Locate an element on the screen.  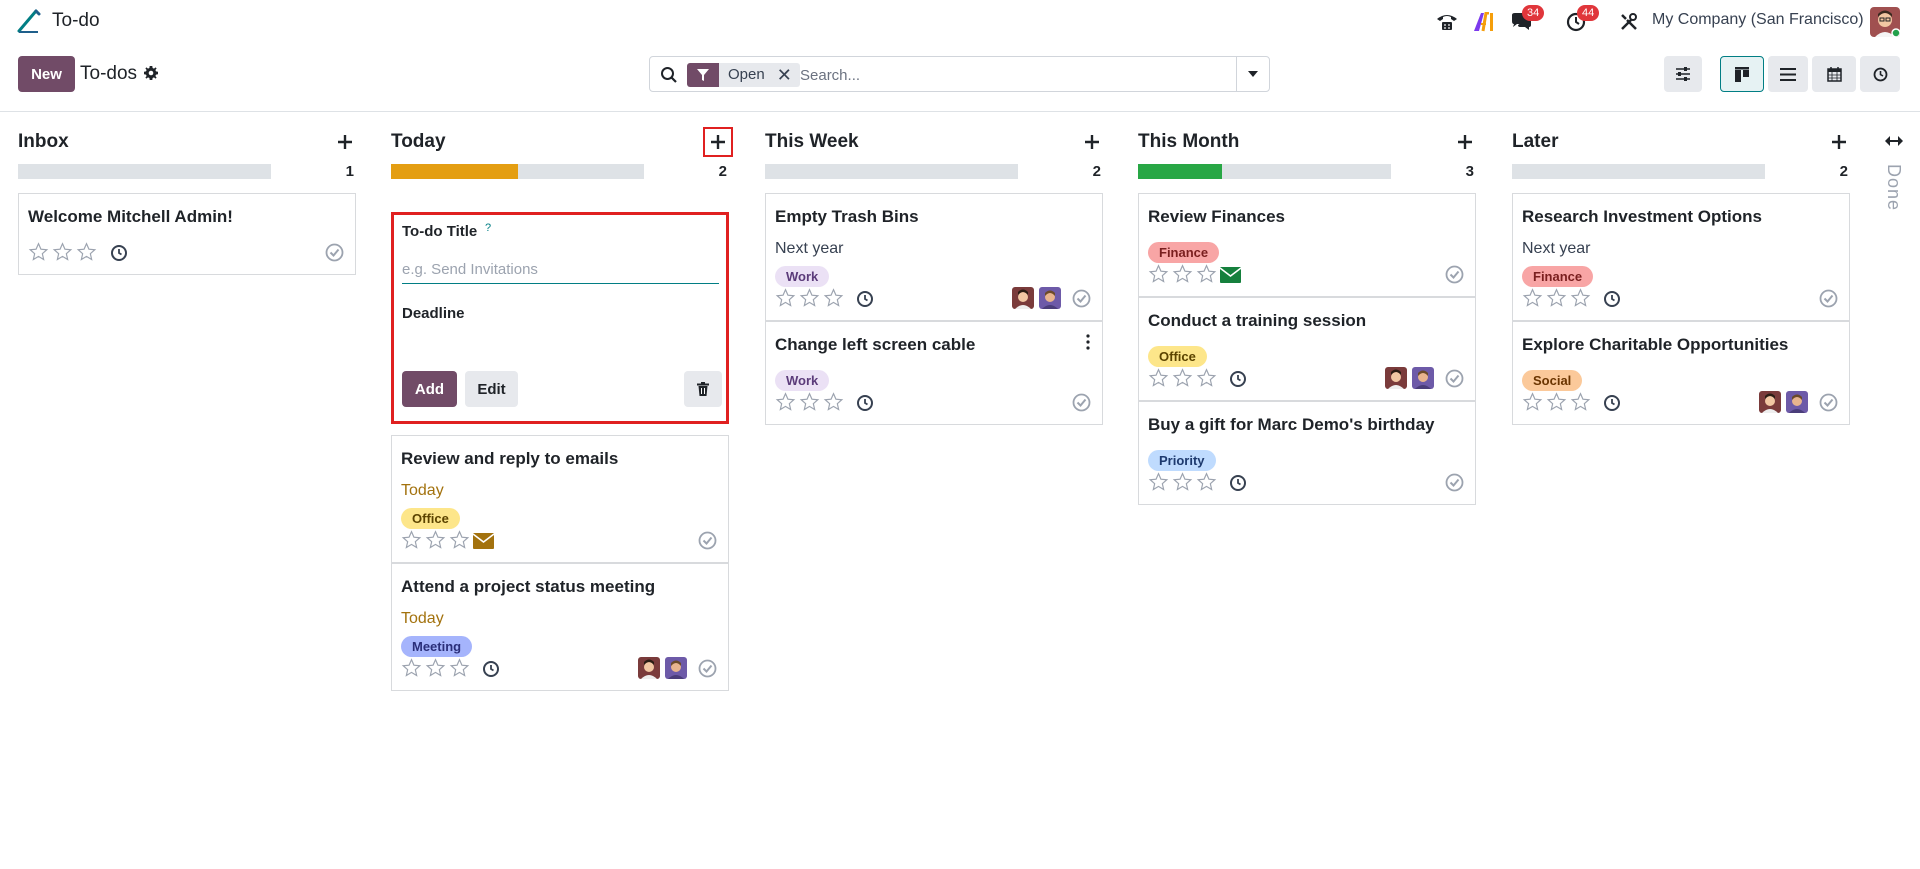
new-button: New is located at coordinates (46, 74).